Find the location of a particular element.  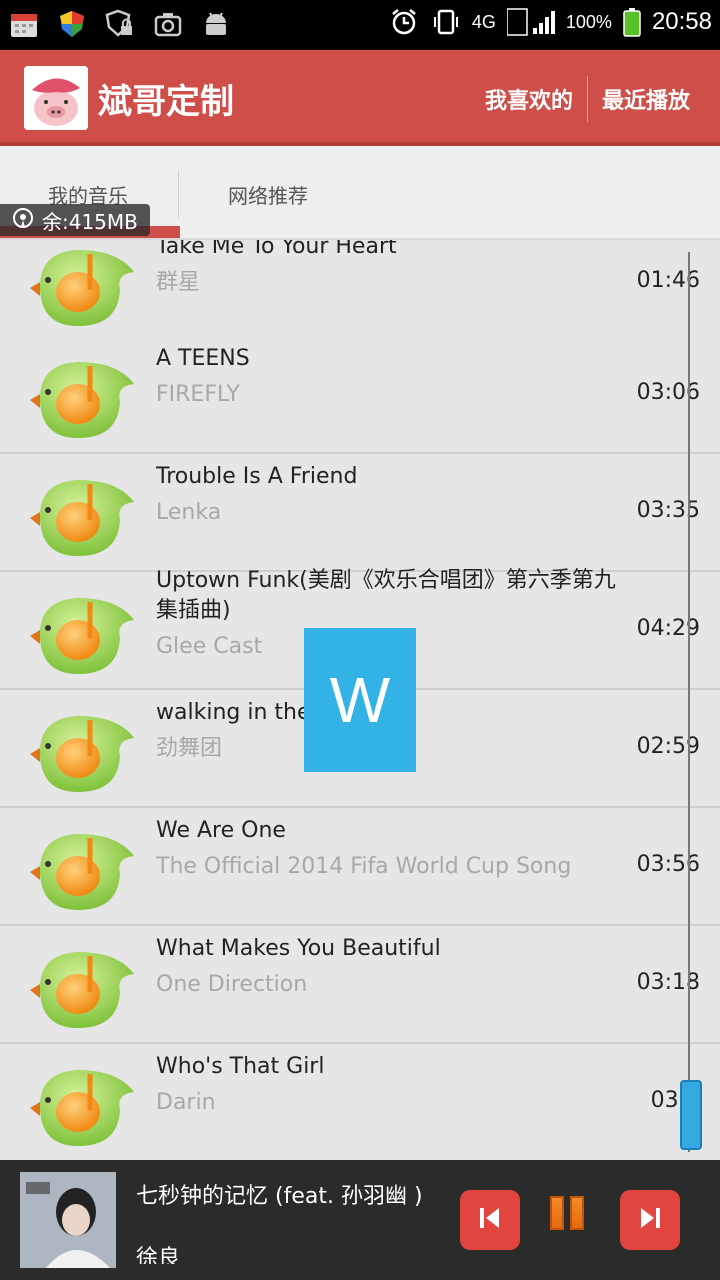

song-title: Uptown Funk(美剧《欢乐合唱团》第六季第九集插曲) is located at coordinates (386, 595).